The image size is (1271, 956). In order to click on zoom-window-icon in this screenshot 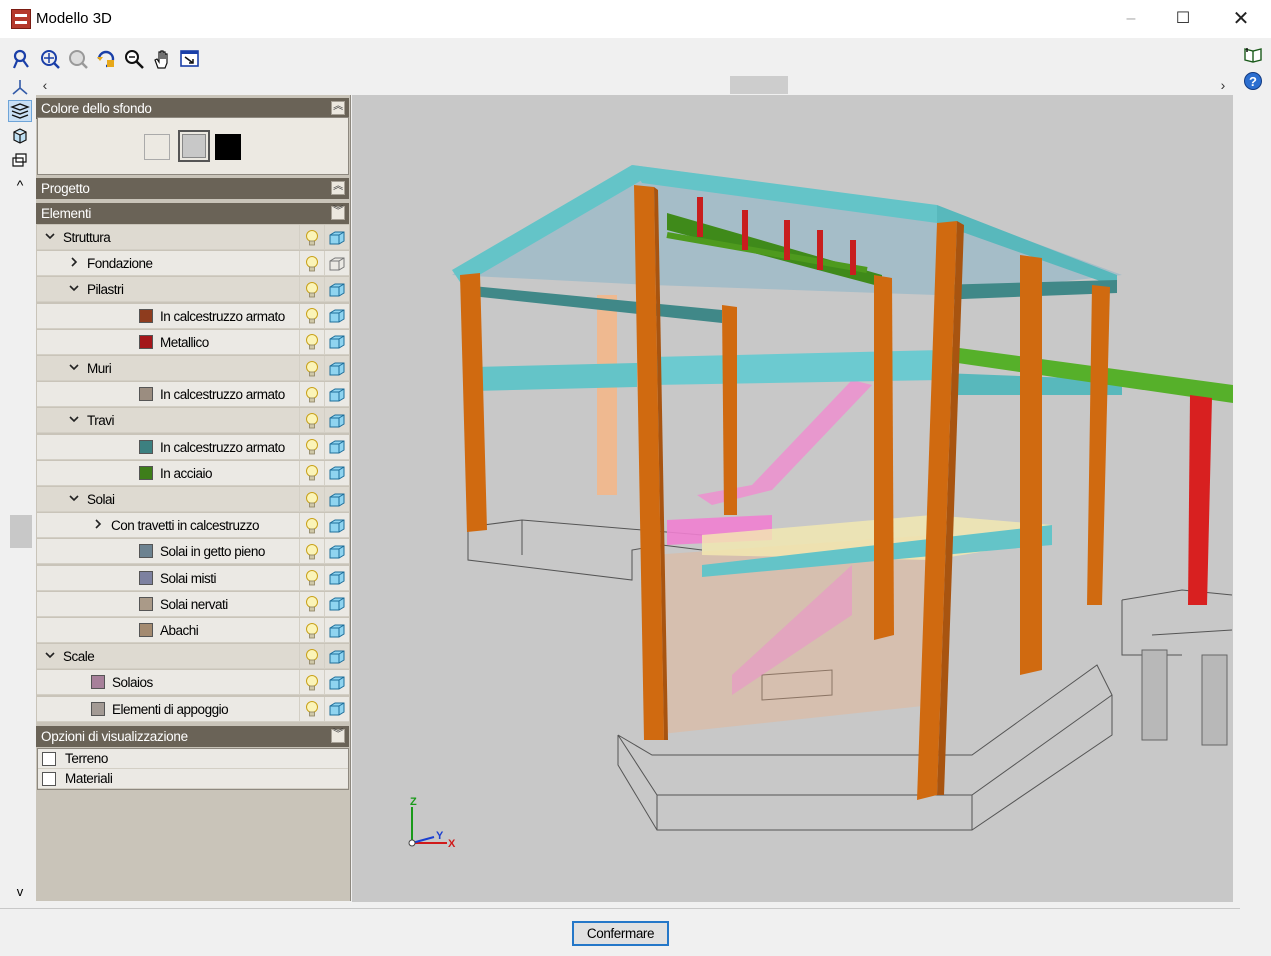, I will do `click(50, 59)`.